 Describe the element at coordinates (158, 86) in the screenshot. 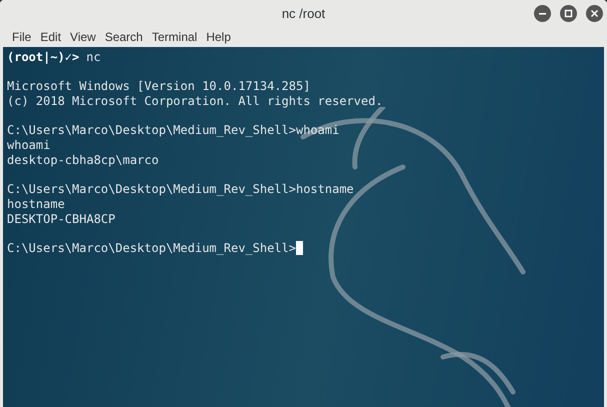

I see `terminal-line: Microsoft Windows [Version 10.0.17134.285]` at that location.